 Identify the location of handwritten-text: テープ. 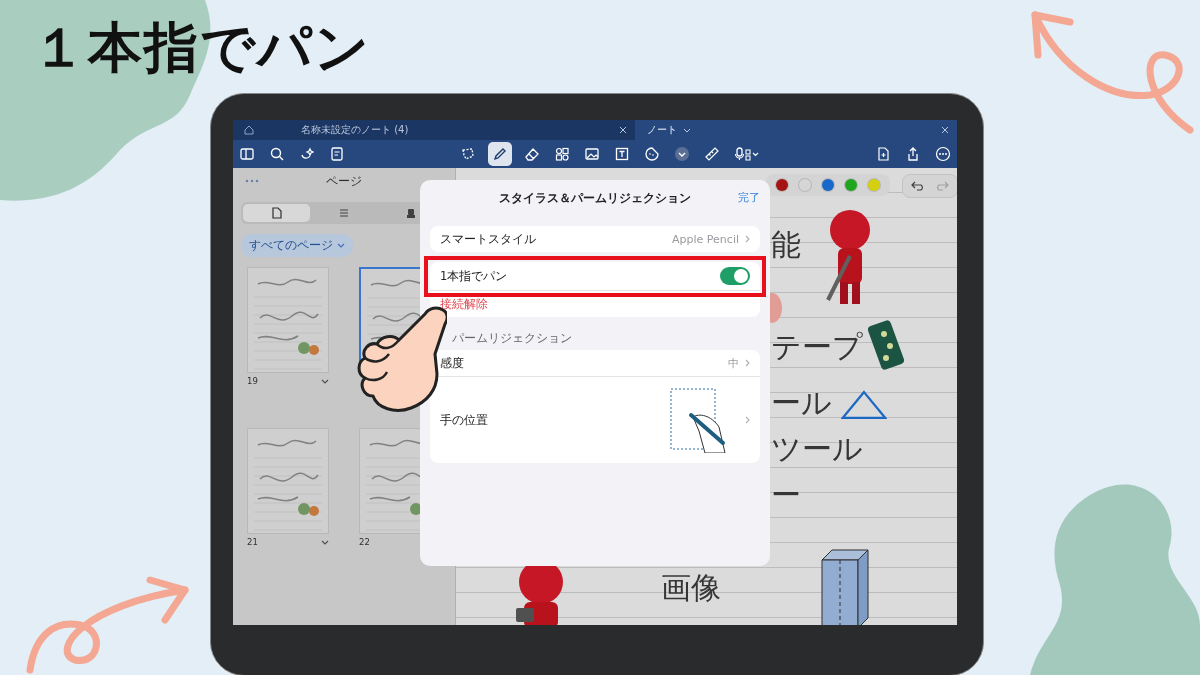
(817, 347).